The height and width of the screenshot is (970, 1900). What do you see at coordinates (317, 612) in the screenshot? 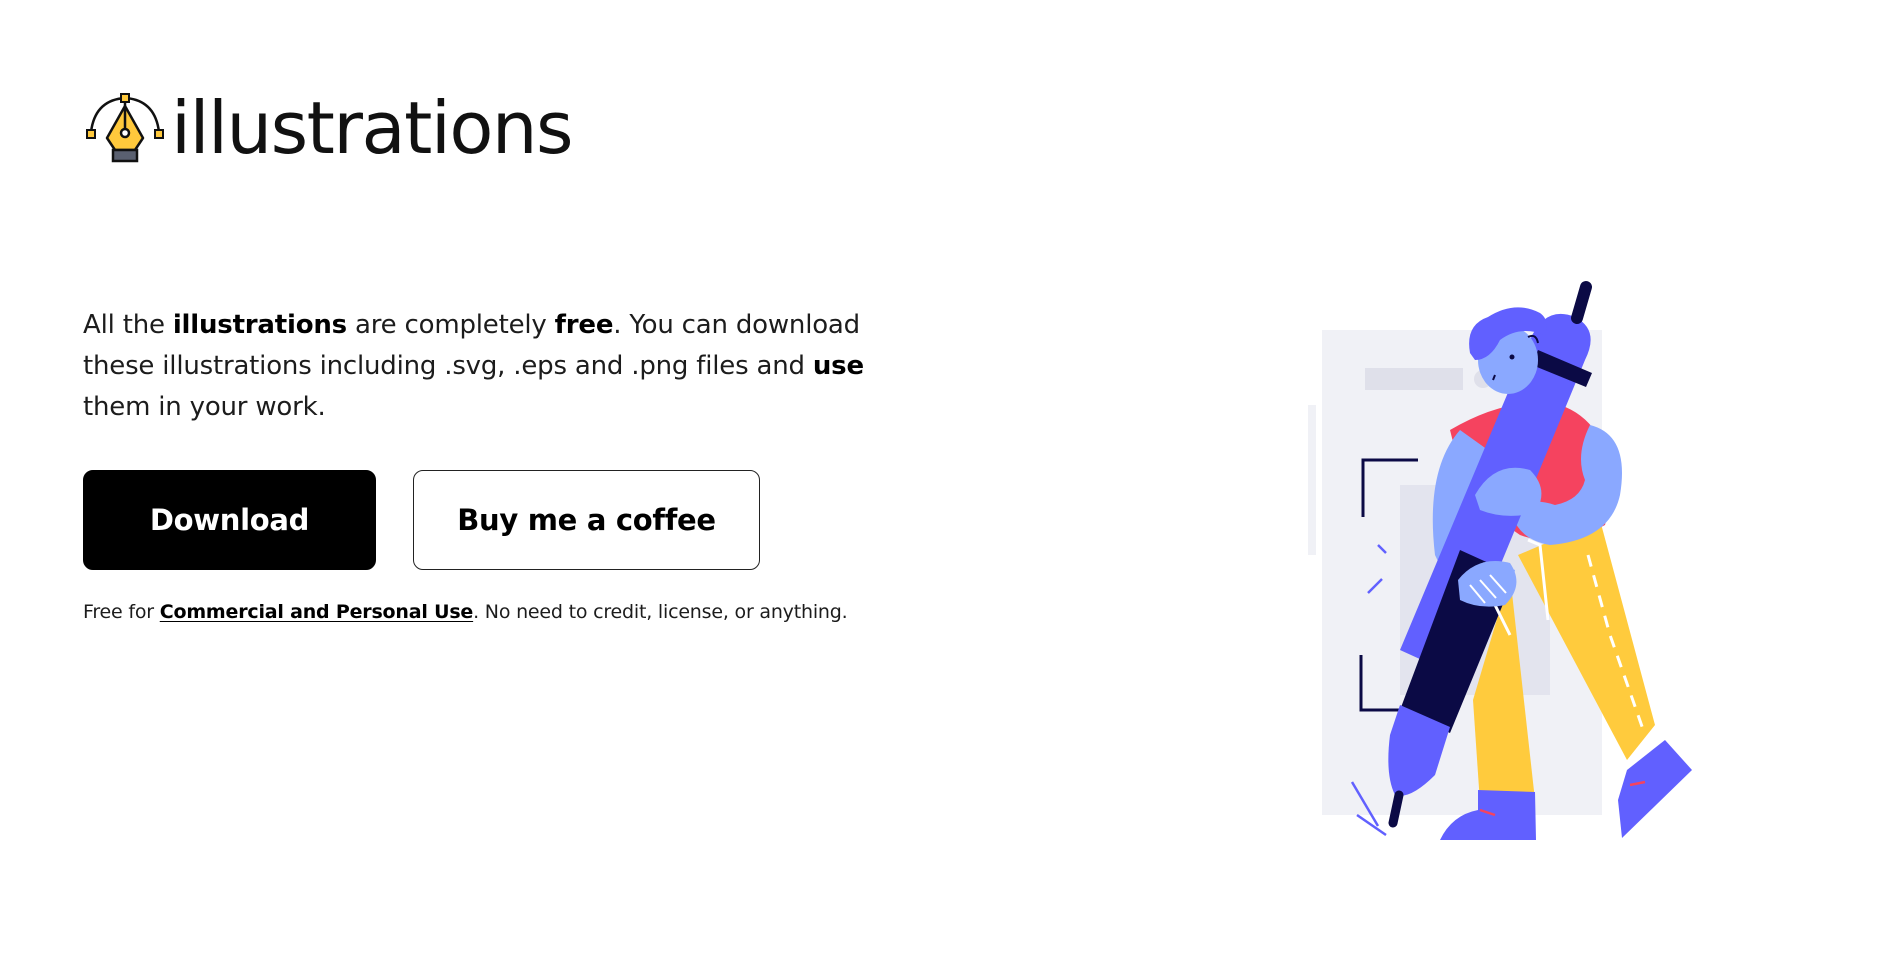
I see `license-link: Commercial and Personal Use` at bounding box center [317, 612].